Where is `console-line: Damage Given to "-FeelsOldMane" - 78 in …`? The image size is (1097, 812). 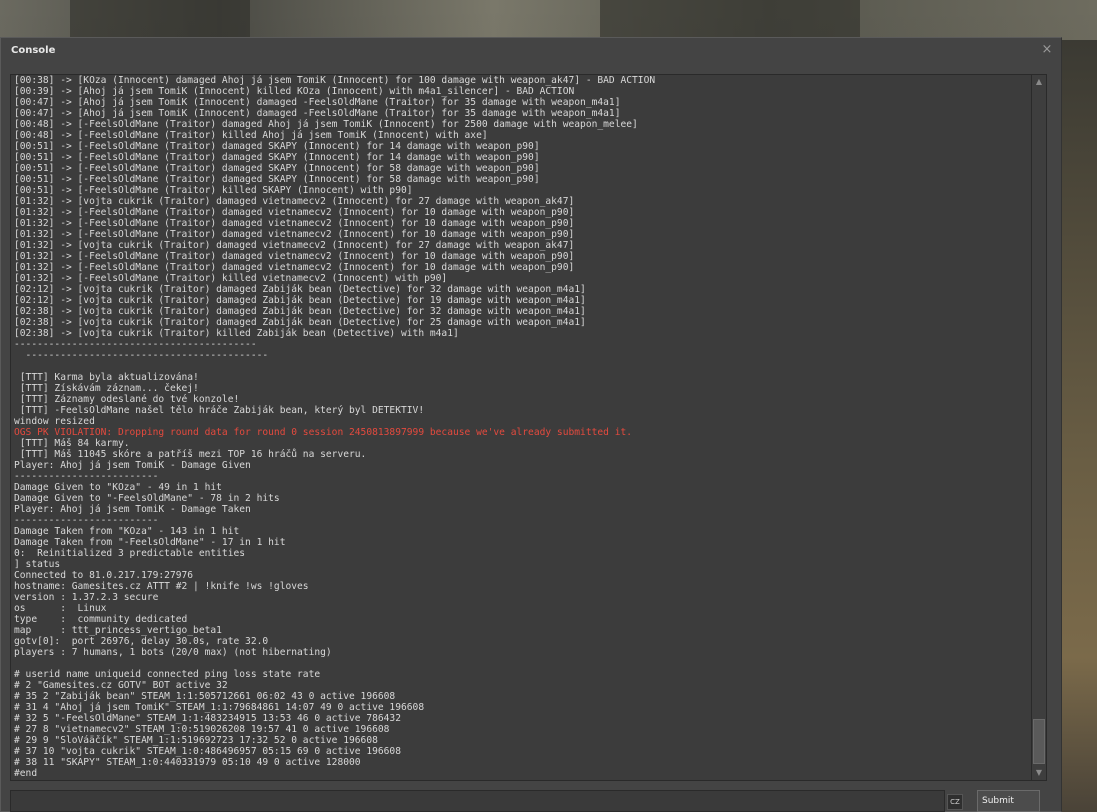 console-line: Damage Given to "-FeelsOldMane" - 78 in … is located at coordinates (147, 498).